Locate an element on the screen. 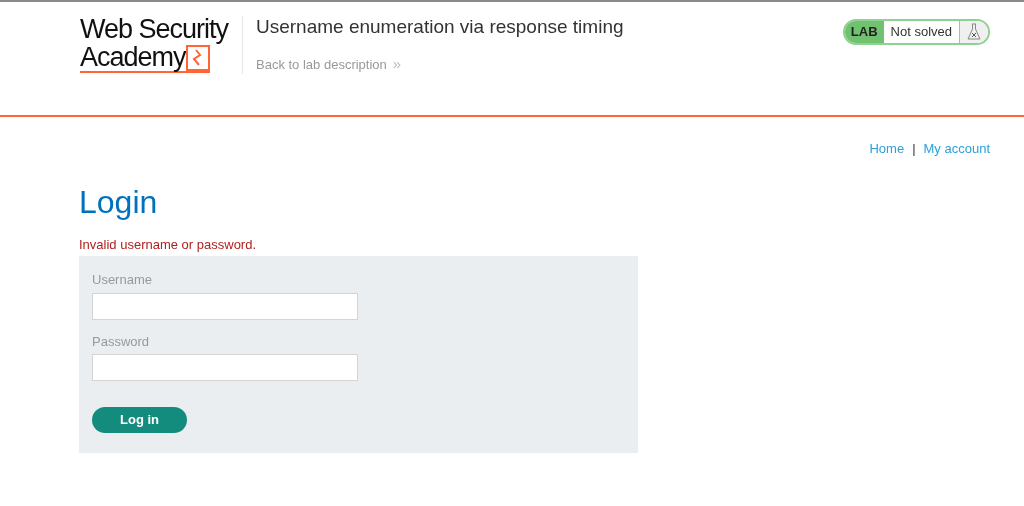 This screenshot has height=506, width=1024. logo: Web Security Academy is located at coordinates (161, 44).